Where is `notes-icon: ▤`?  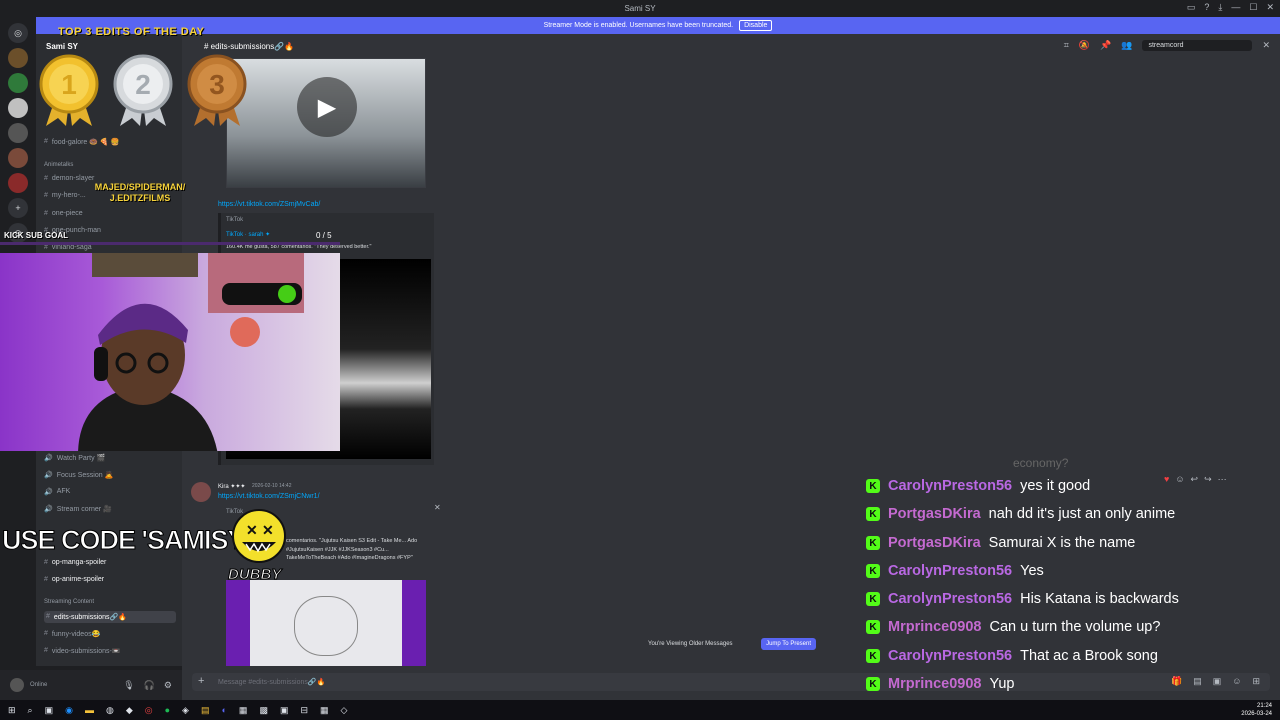 notes-icon: ▤ is located at coordinates (205, 710).